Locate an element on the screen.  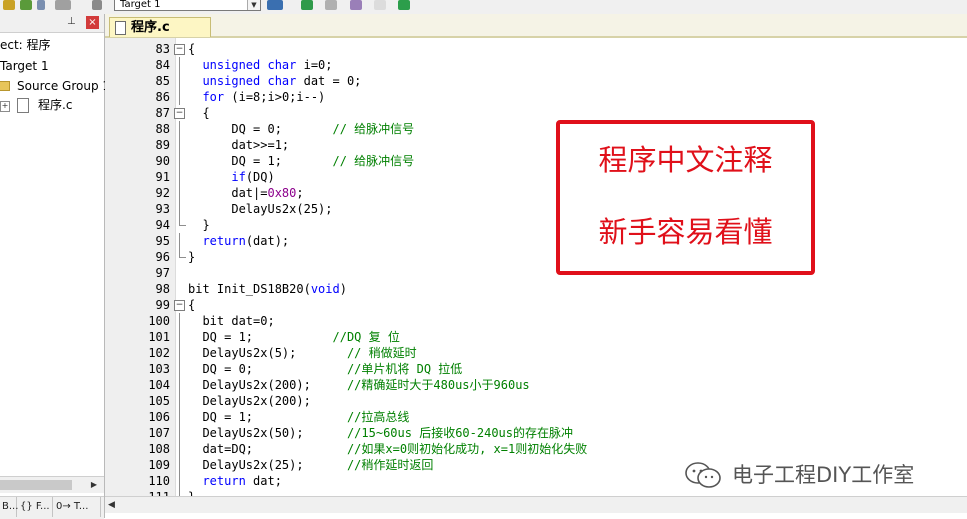
pin-icon: ⊥ is located at coordinates (71, 21).